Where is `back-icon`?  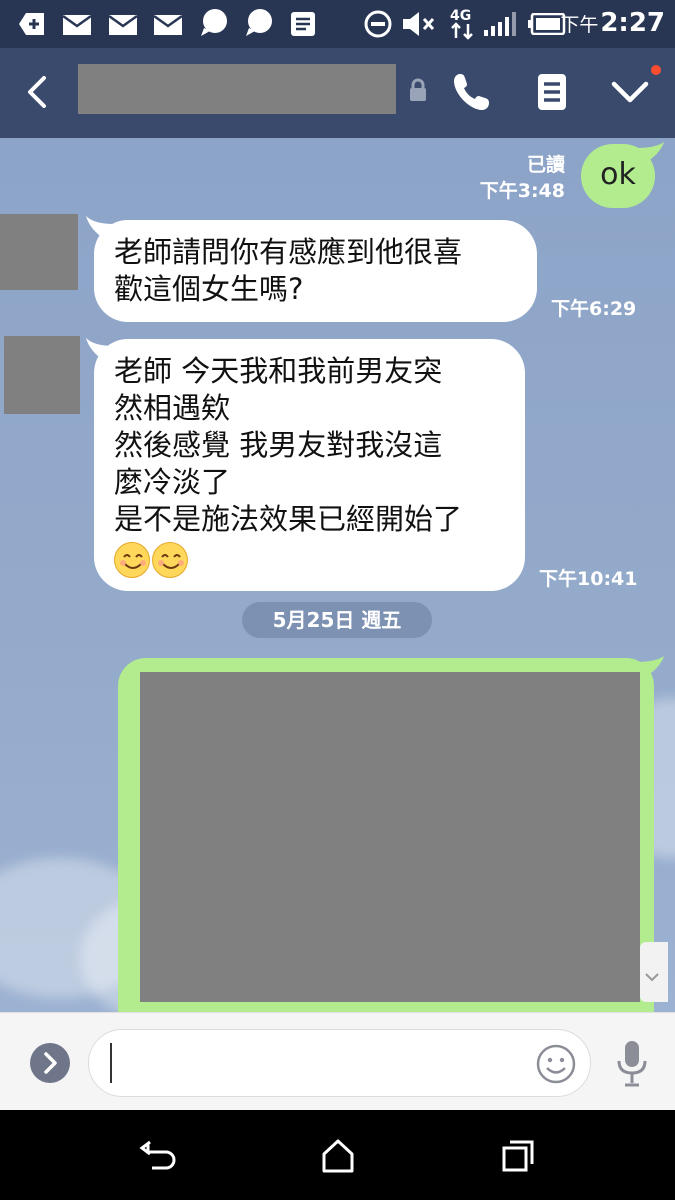
back-icon is located at coordinates (158, 1156).